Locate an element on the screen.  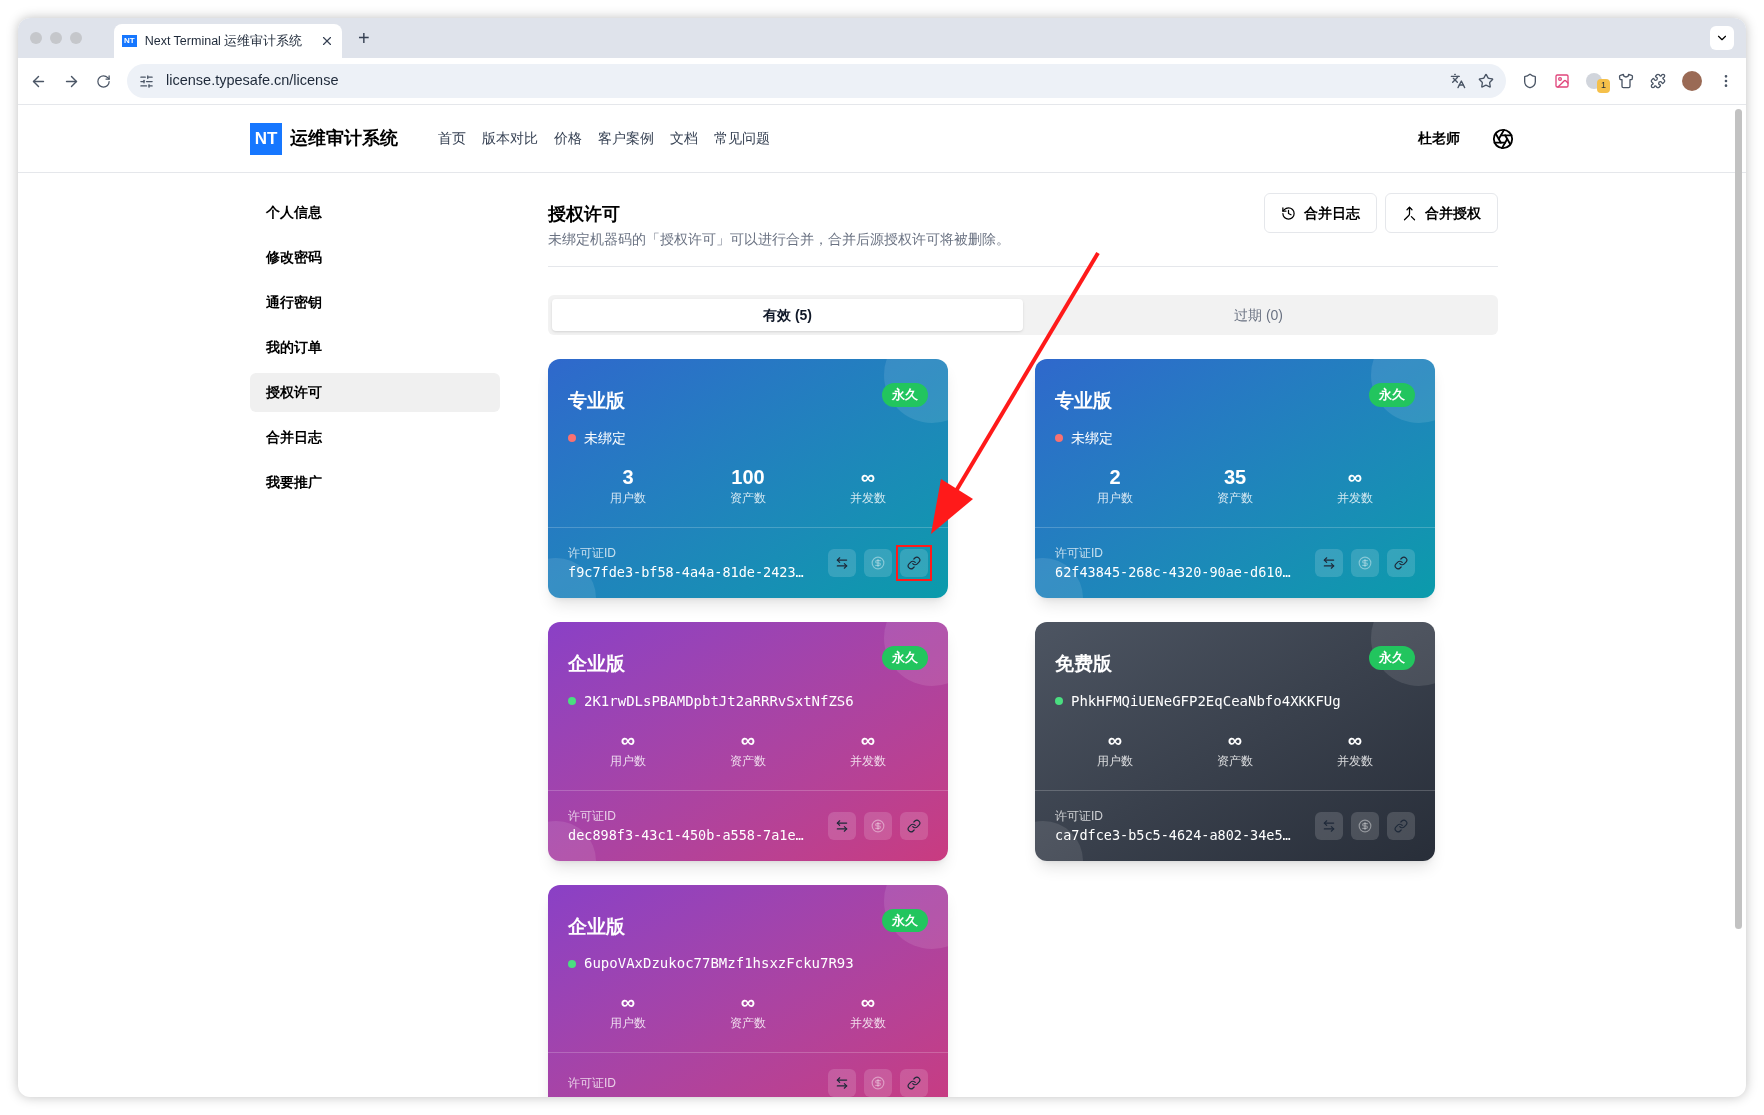
aperture-icon is located at coordinates (1503, 138).